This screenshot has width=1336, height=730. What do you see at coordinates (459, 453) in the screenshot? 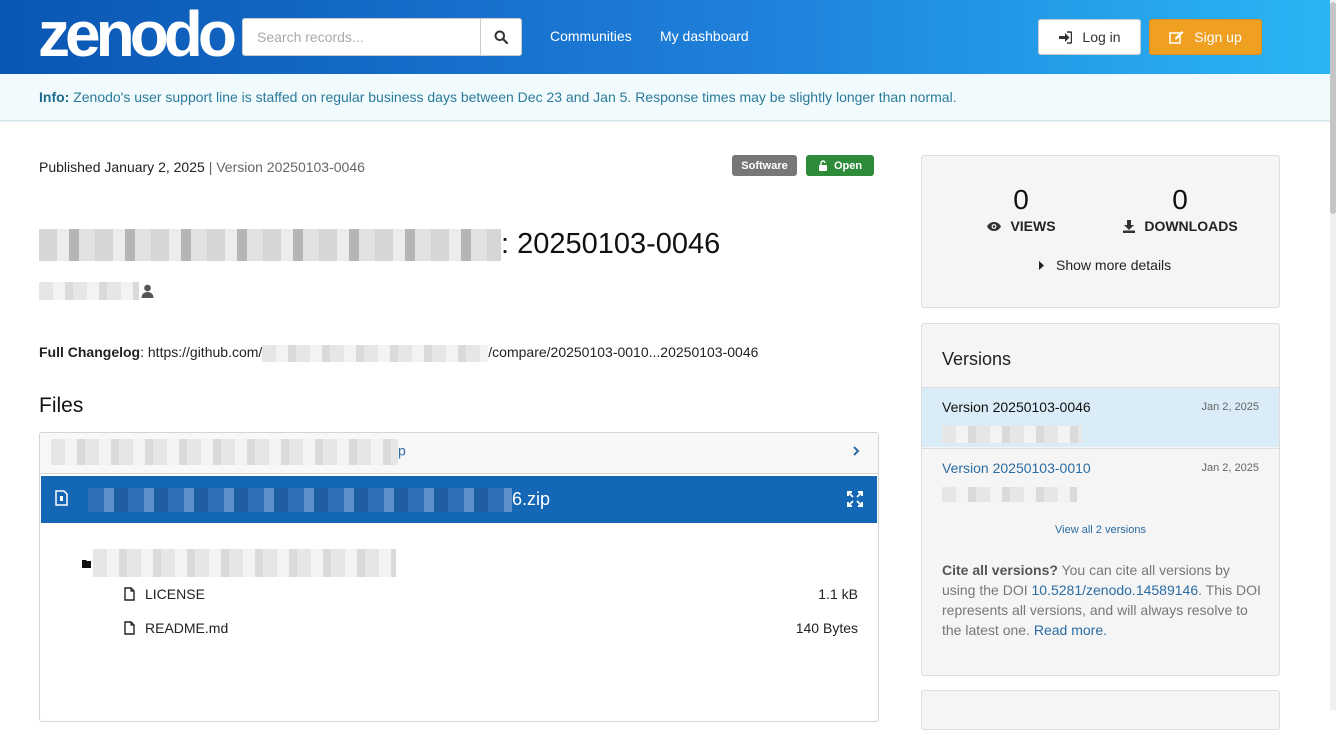
I see `files-accordion-header: p` at bounding box center [459, 453].